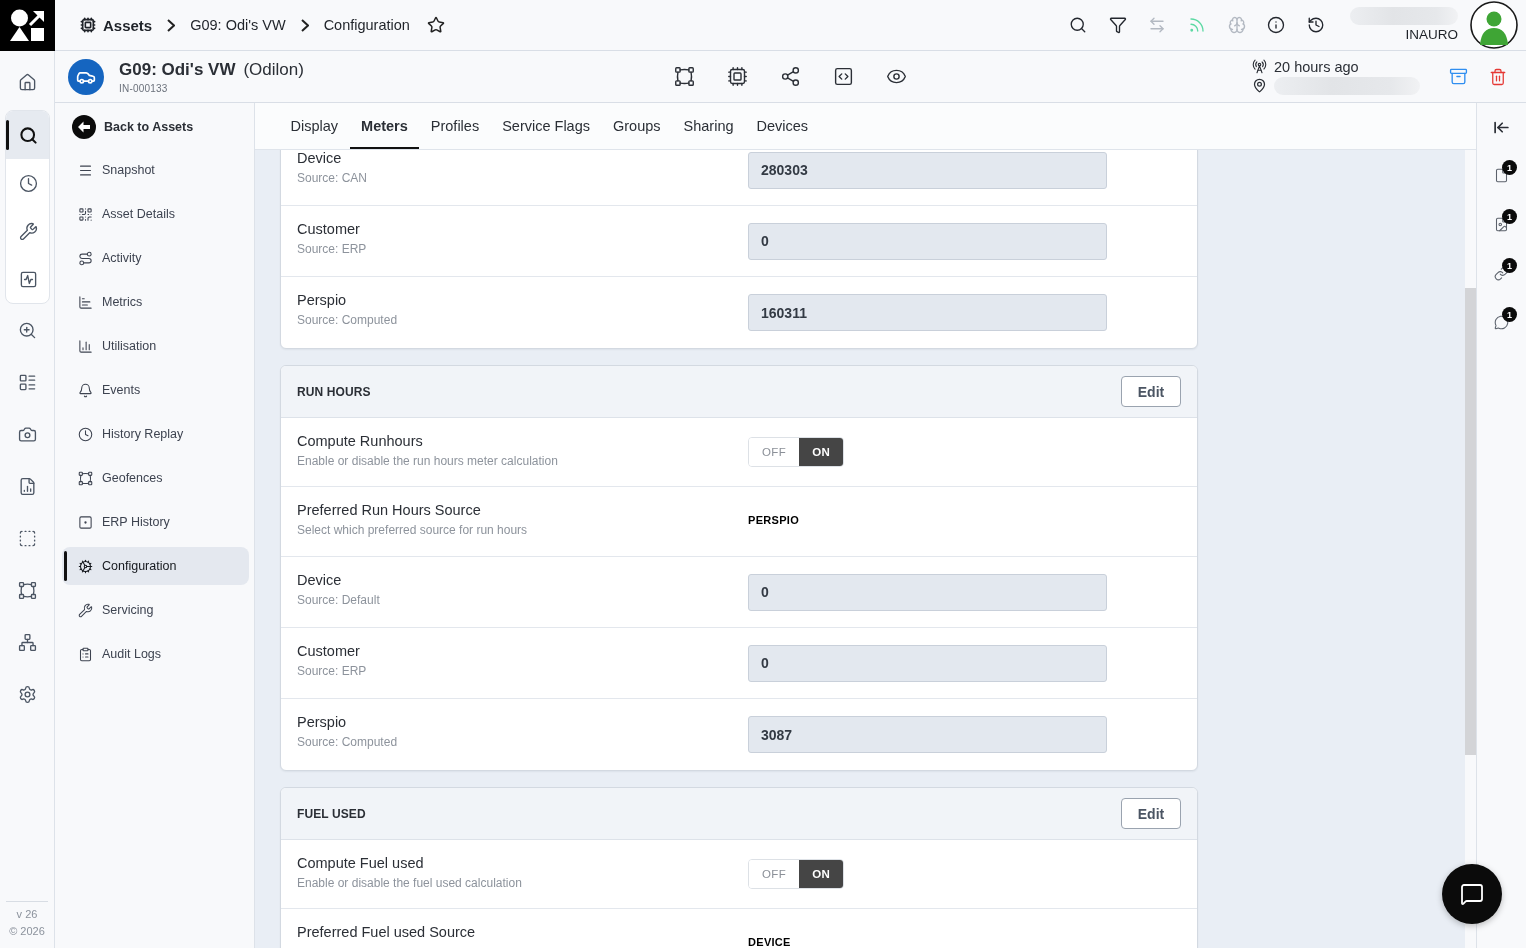 This screenshot has height=948, width=1526. Describe the element at coordinates (1494, 25) in the screenshot. I see `avatar-icon` at that location.